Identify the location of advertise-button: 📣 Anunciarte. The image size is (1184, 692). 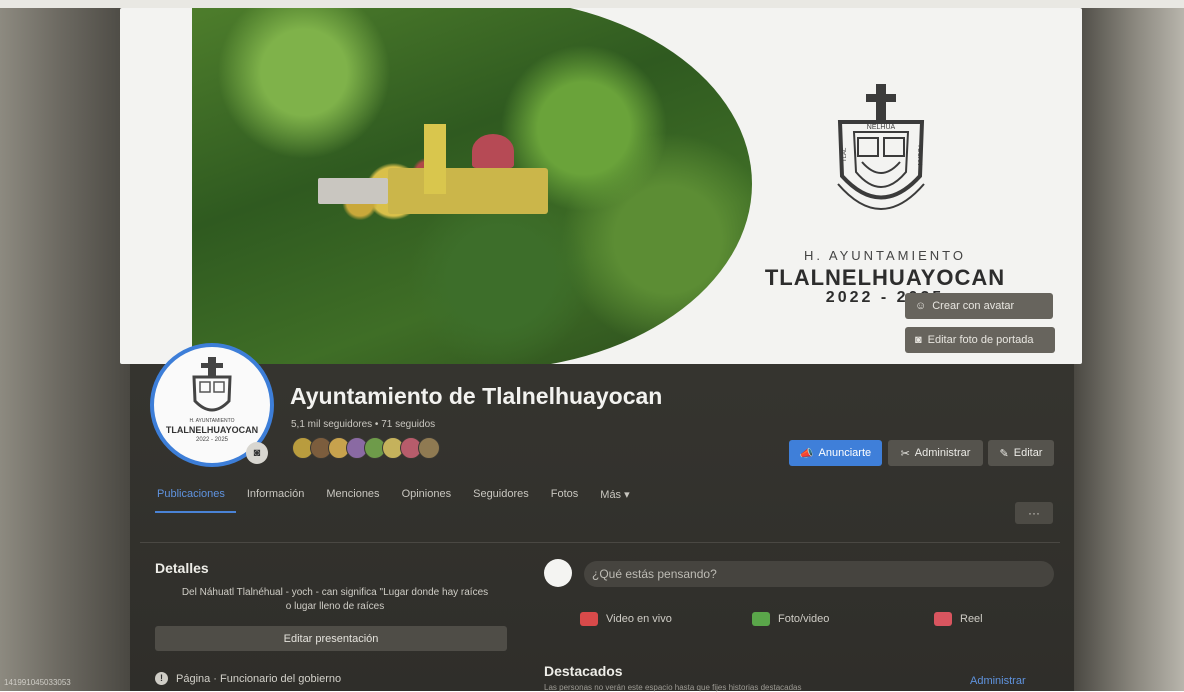
(835, 453).